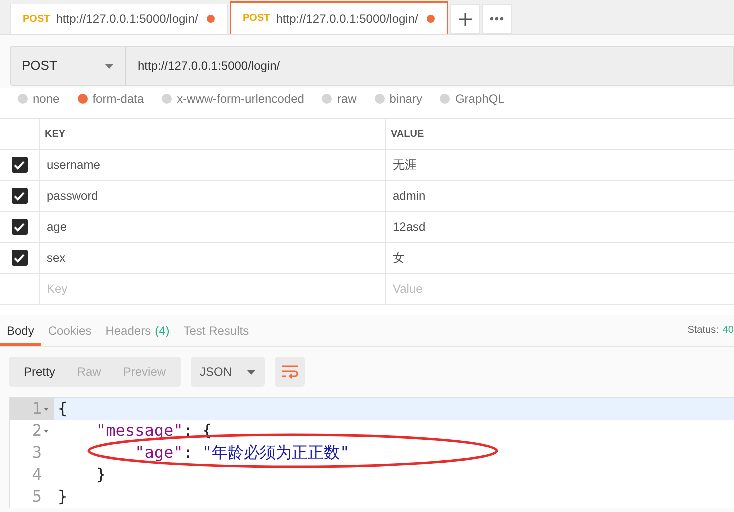 The width and height of the screenshot is (734, 512). What do you see at coordinates (472, 99) in the screenshot?
I see `body-type-radio: GraphQL` at bounding box center [472, 99].